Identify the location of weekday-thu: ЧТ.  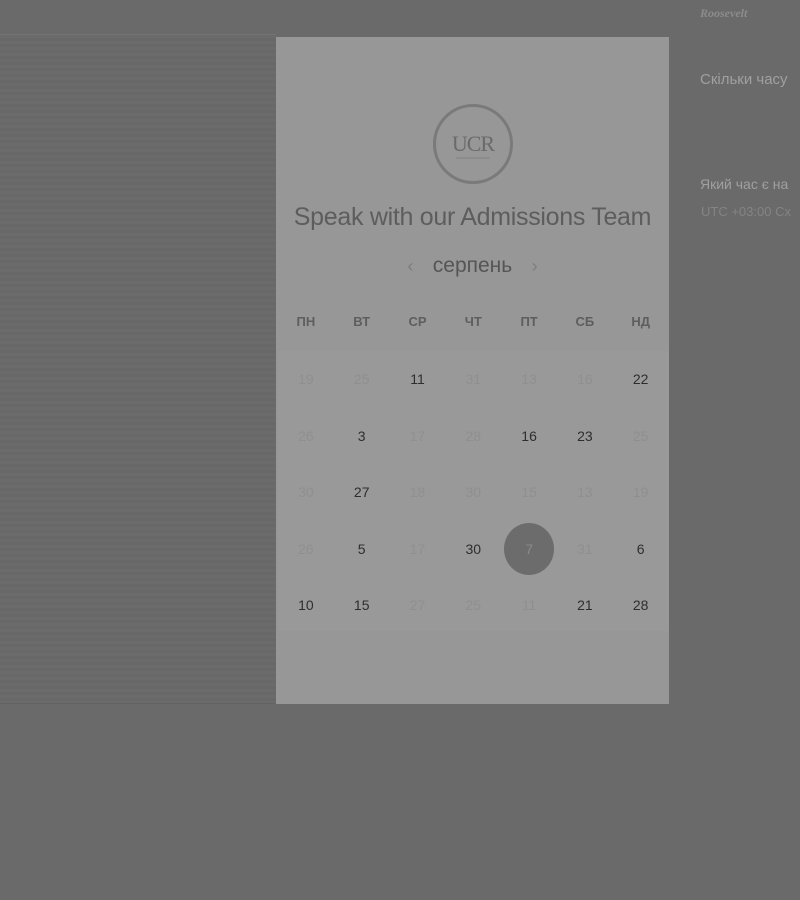
(473, 321).